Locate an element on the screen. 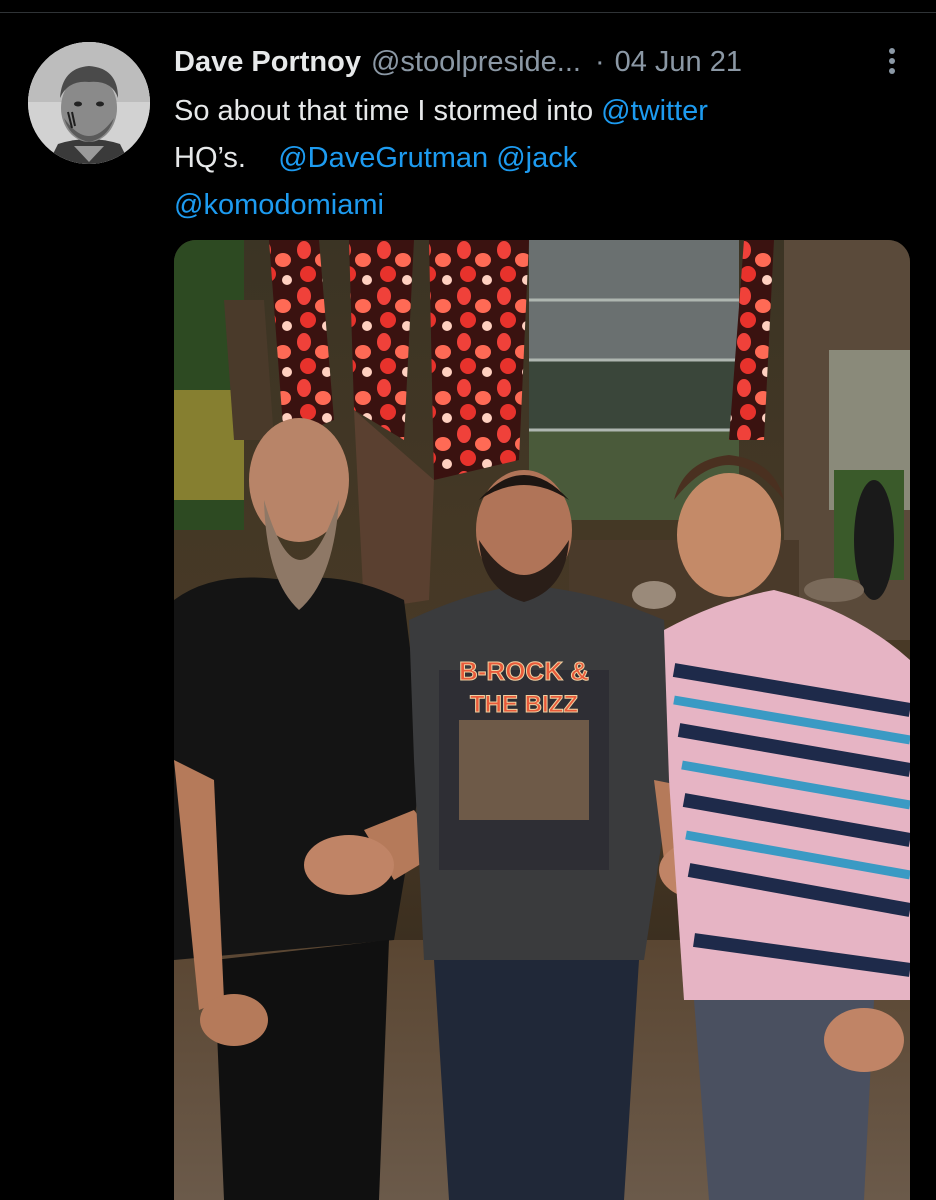 The image size is (936, 1200). shirt-text-line1: B-ROCK & is located at coordinates (524, 671).